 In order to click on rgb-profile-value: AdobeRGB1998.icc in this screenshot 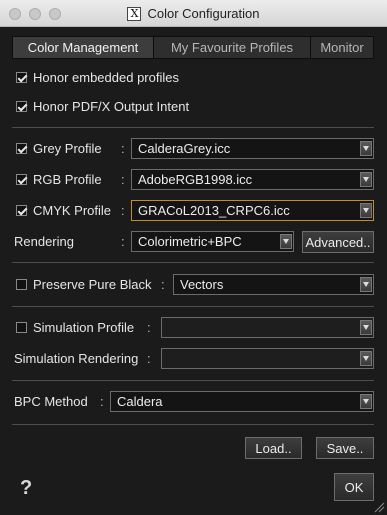, I will do `click(195, 179)`.